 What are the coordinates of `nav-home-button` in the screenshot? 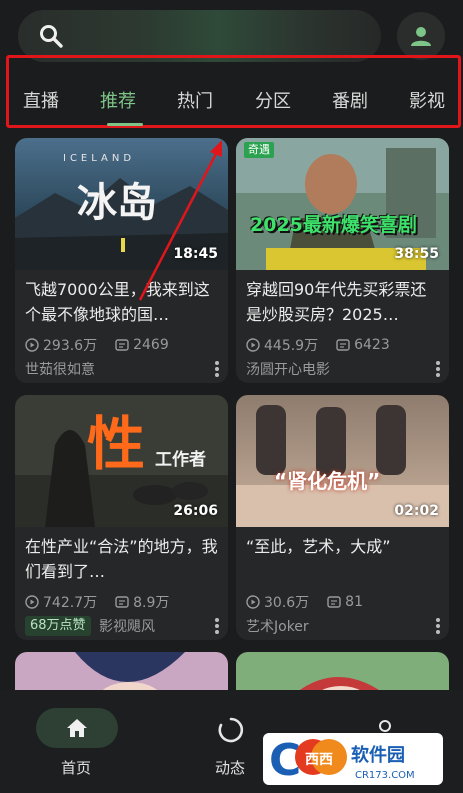 It's located at (77, 728).